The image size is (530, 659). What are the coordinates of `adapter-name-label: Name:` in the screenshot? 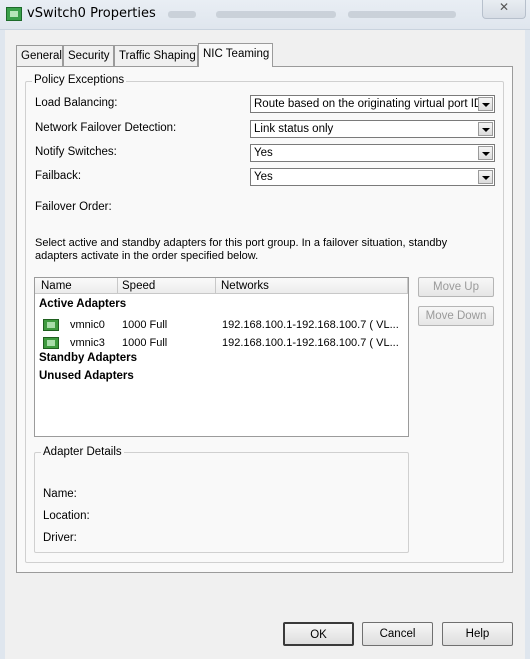 It's located at (60, 494).